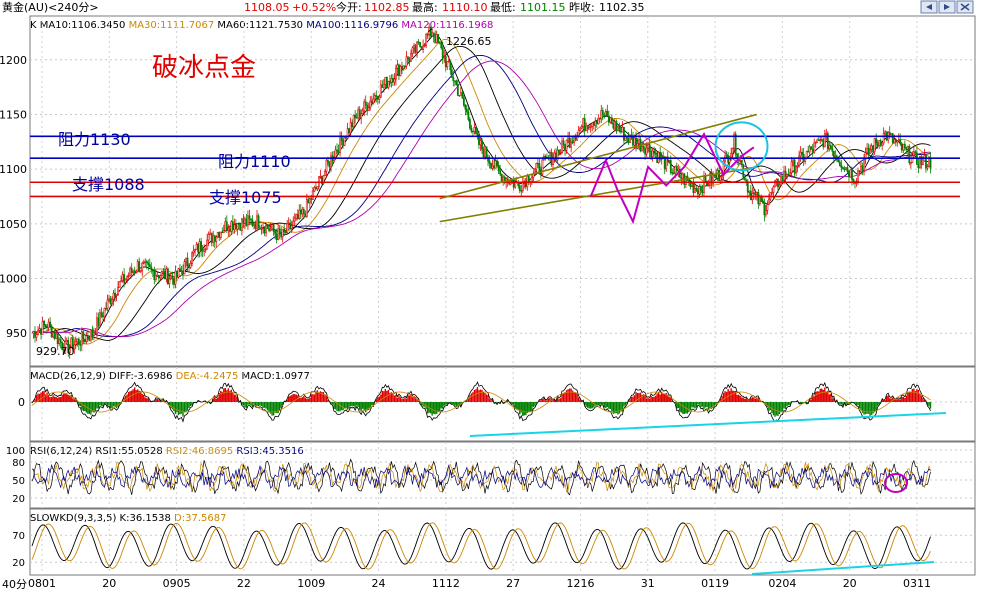 This screenshot has height=597, width=982. I want to click on legend-entry: DIFF:-3.6986, so click(139, 376).